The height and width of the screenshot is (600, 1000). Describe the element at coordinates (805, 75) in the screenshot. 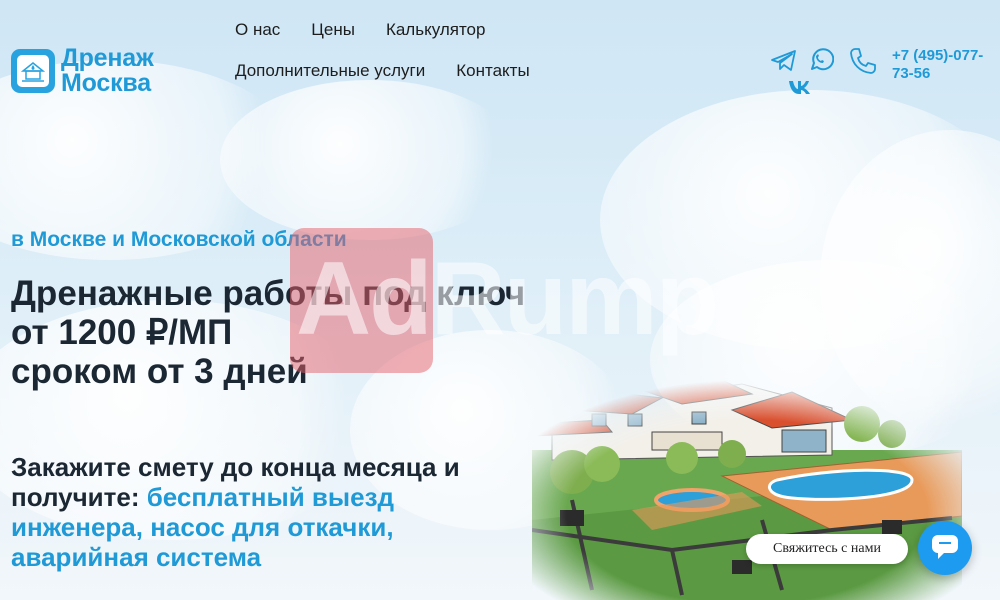

I see `social-links` at that location.